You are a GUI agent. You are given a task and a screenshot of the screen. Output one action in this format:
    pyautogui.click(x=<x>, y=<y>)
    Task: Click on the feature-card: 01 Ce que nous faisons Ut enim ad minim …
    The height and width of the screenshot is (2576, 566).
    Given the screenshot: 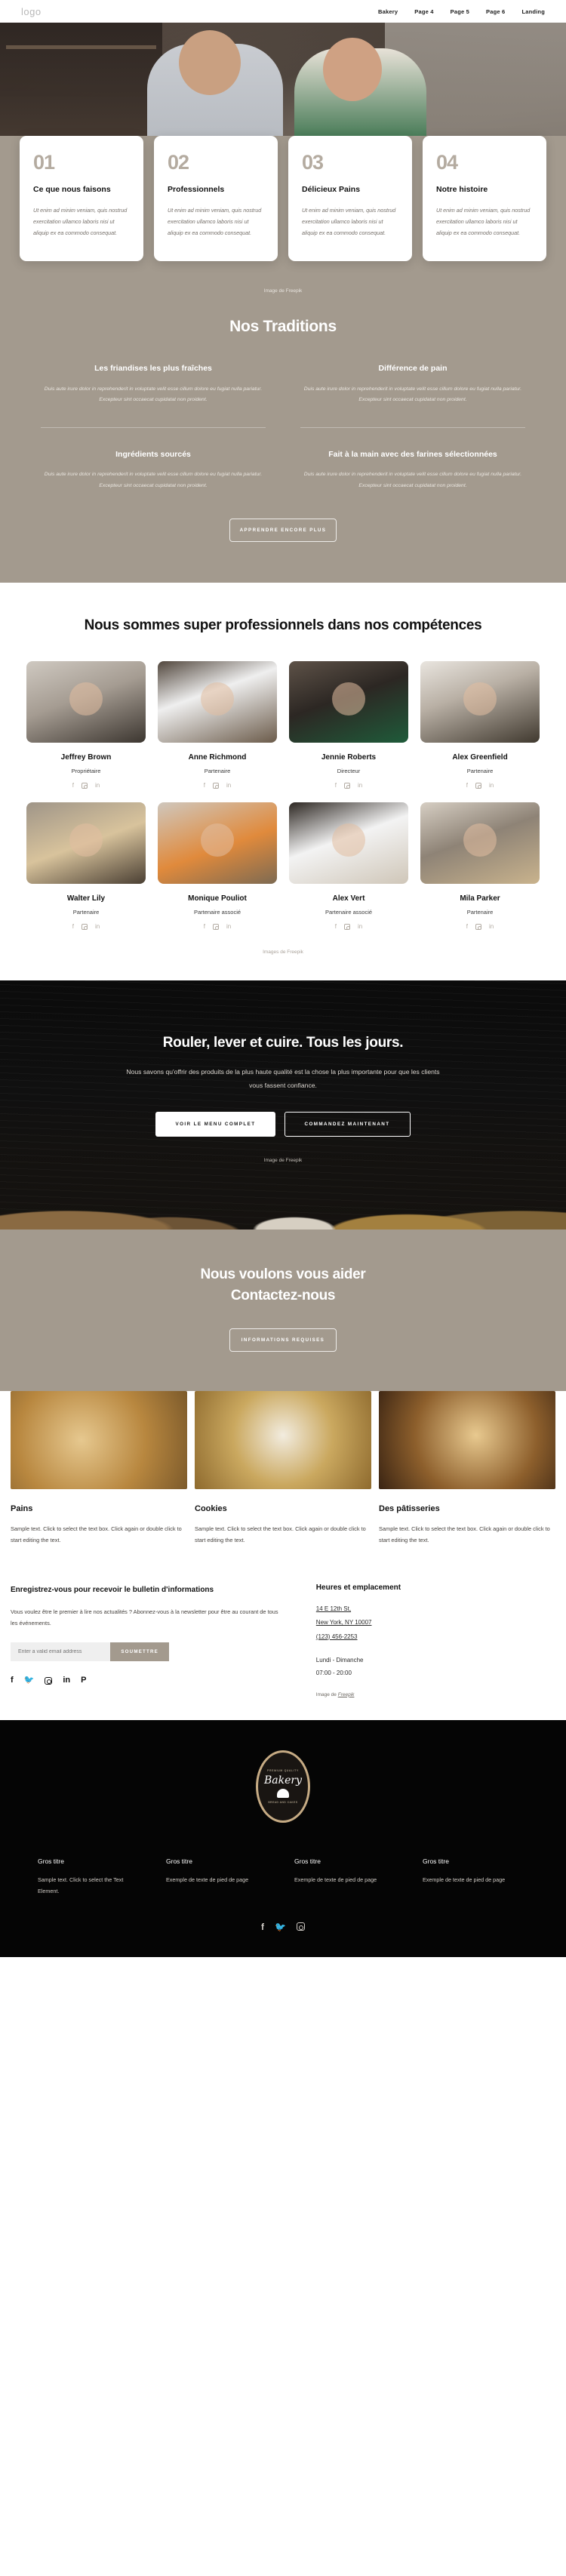 What is the action you would take?
    pyautogui.click(x=81, y=199)
    